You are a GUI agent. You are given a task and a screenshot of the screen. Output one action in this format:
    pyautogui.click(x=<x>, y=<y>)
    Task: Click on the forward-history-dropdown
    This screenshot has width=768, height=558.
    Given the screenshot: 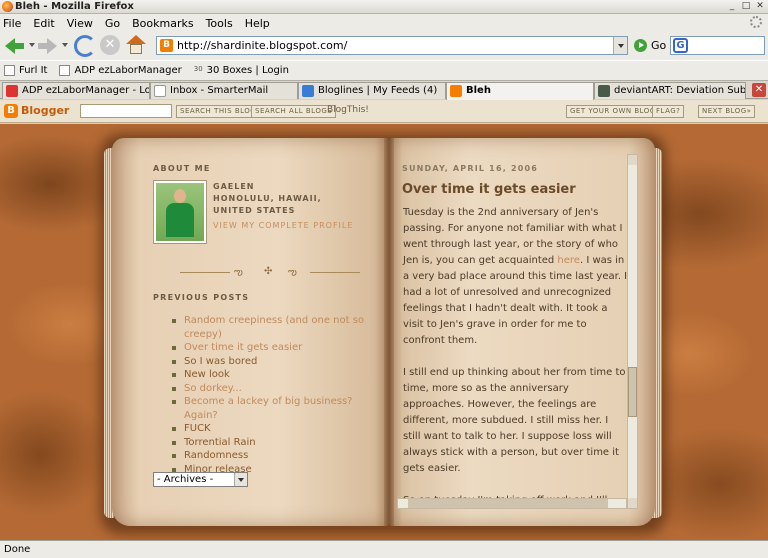 What is the action you would take?
    pyautogui.click(x=65, y=45)
    